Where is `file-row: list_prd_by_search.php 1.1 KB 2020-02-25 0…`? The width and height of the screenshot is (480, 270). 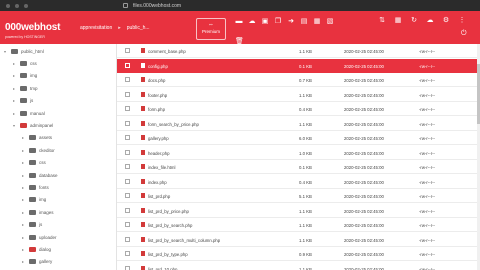 file-row: list_prd_by_search.php 1.1 KB 2020-02-25 0… is located at coordinates (298, 225).